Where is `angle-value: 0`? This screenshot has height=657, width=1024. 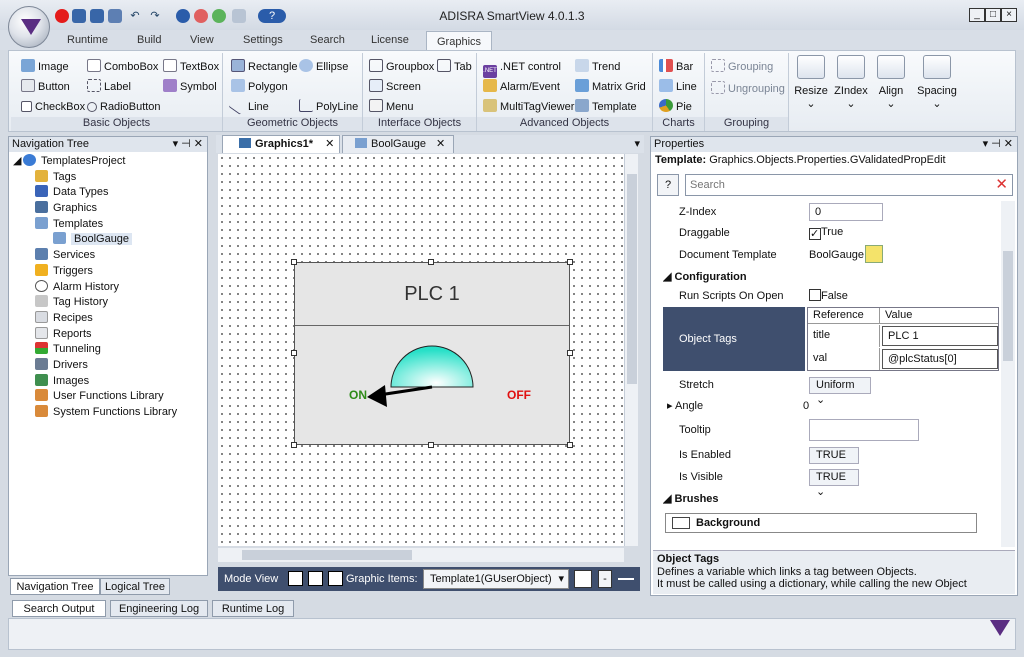 angle-value: 0 is located at coordinates (806, 406).